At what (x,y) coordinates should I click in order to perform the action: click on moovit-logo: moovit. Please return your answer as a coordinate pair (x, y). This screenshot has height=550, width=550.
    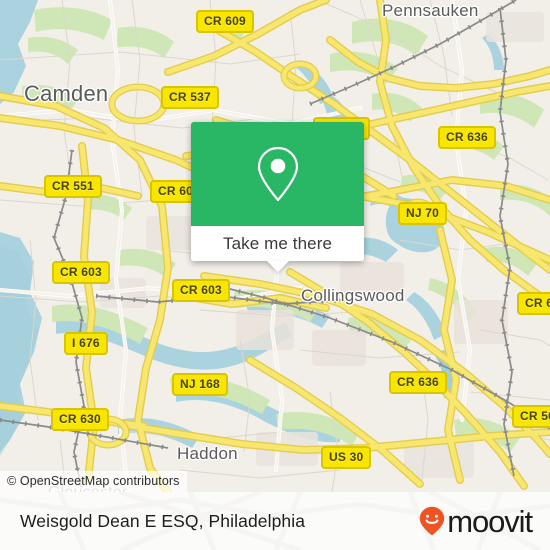
    Looking at the image, I should click on (476, 521).